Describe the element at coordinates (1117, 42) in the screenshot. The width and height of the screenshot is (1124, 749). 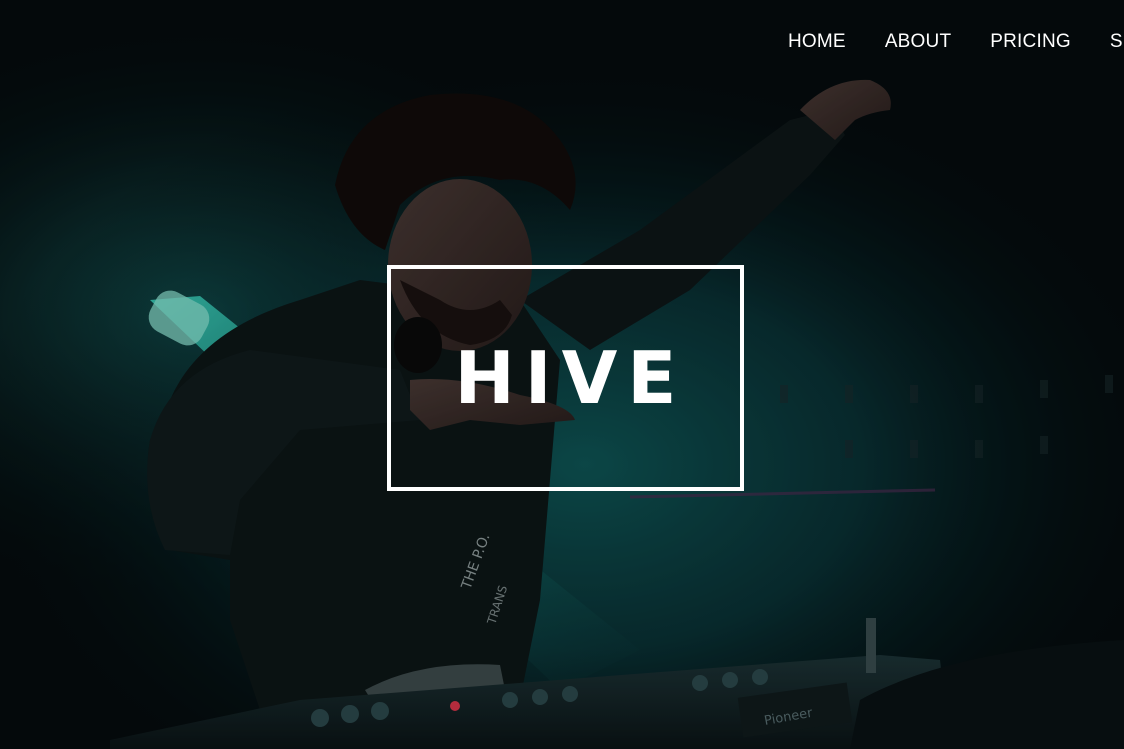
I see `nav-link-services: SERVICES` at that location.